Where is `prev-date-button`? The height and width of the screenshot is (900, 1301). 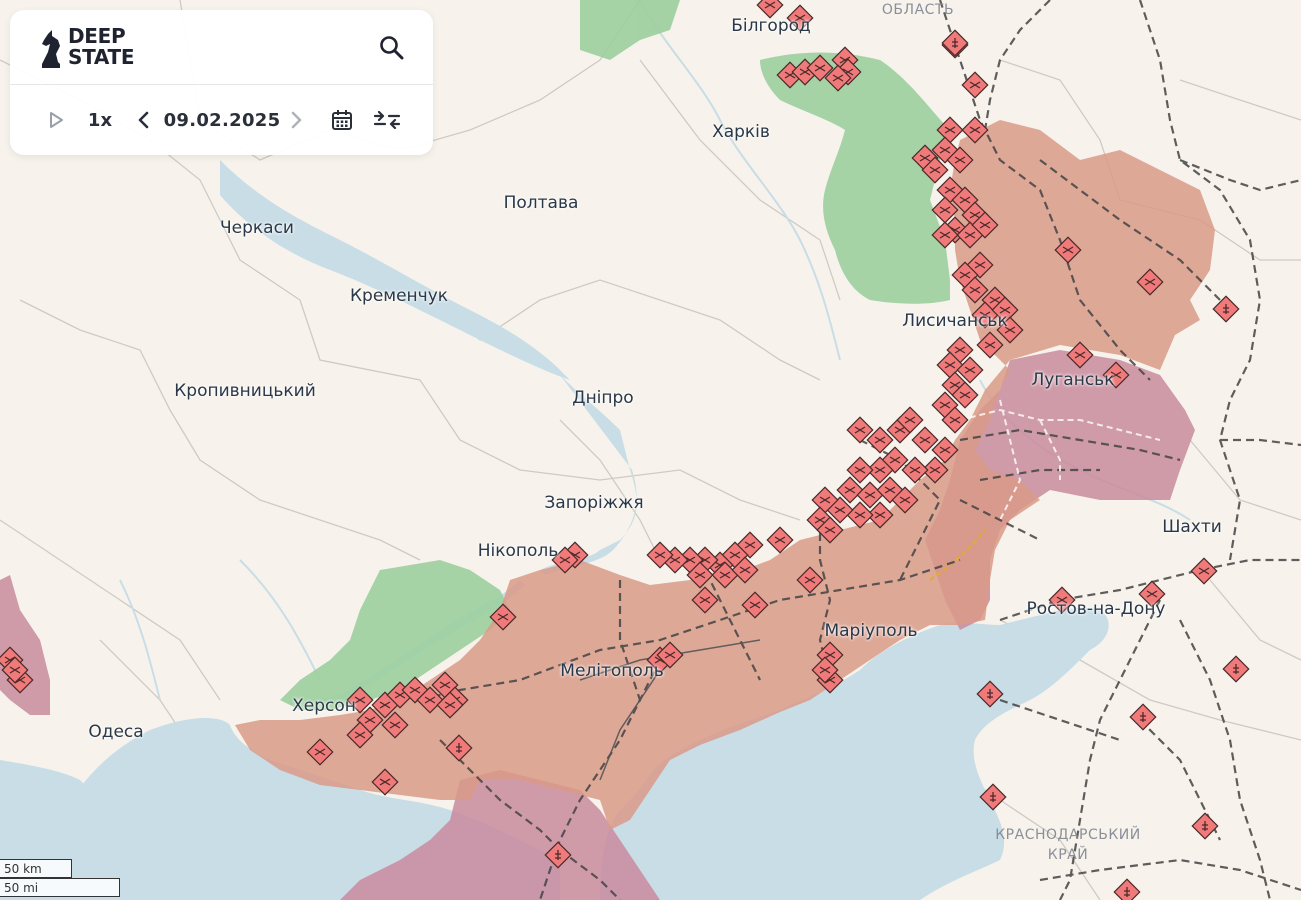
prev-date-button is located at coordinates (144, 120).